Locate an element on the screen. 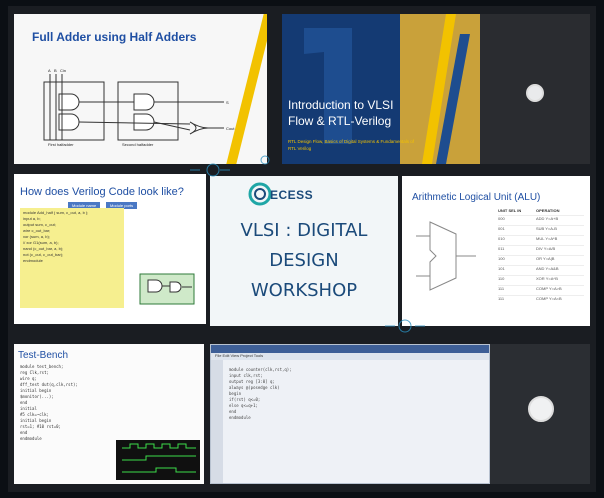 This screenshot has width=604, height=498. gate-diagram is located at coordinates (167, 289).